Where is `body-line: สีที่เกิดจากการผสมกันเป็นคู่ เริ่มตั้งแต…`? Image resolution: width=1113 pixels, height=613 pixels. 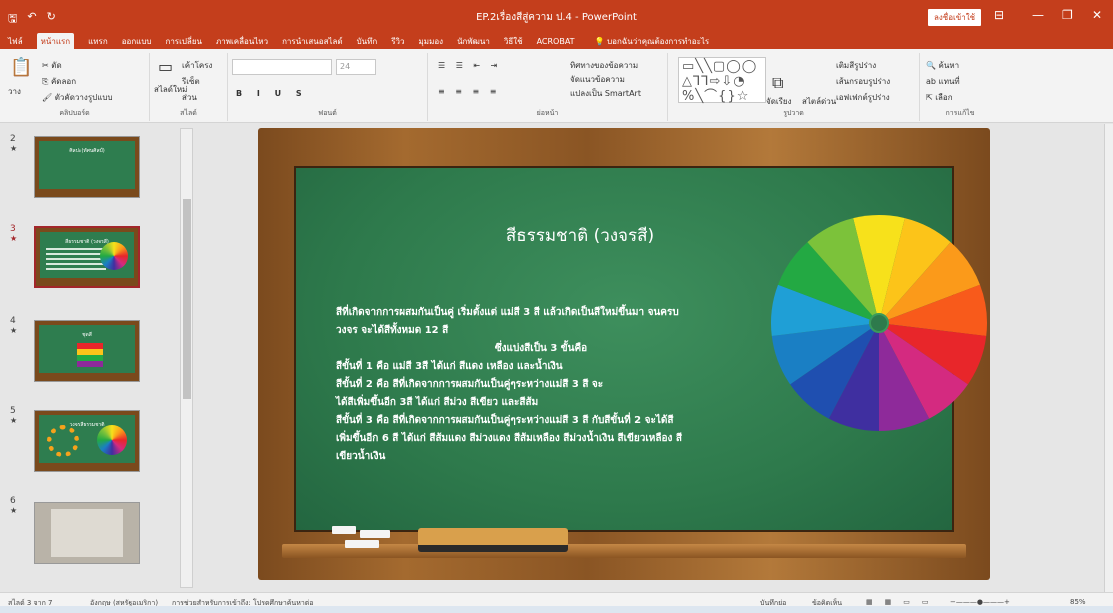 body-line: สีที่เกิดจากการผสมกันเป็นคู่ เริ่มตั้งแต… is located at coordinates (507, 312).